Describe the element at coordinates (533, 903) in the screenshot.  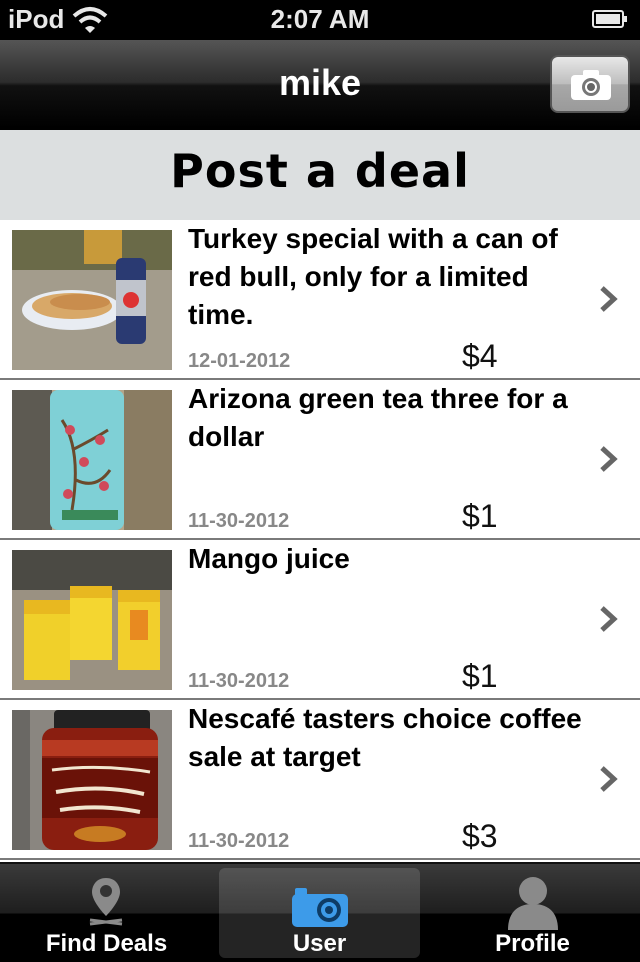
I see `person-icon` at that location.